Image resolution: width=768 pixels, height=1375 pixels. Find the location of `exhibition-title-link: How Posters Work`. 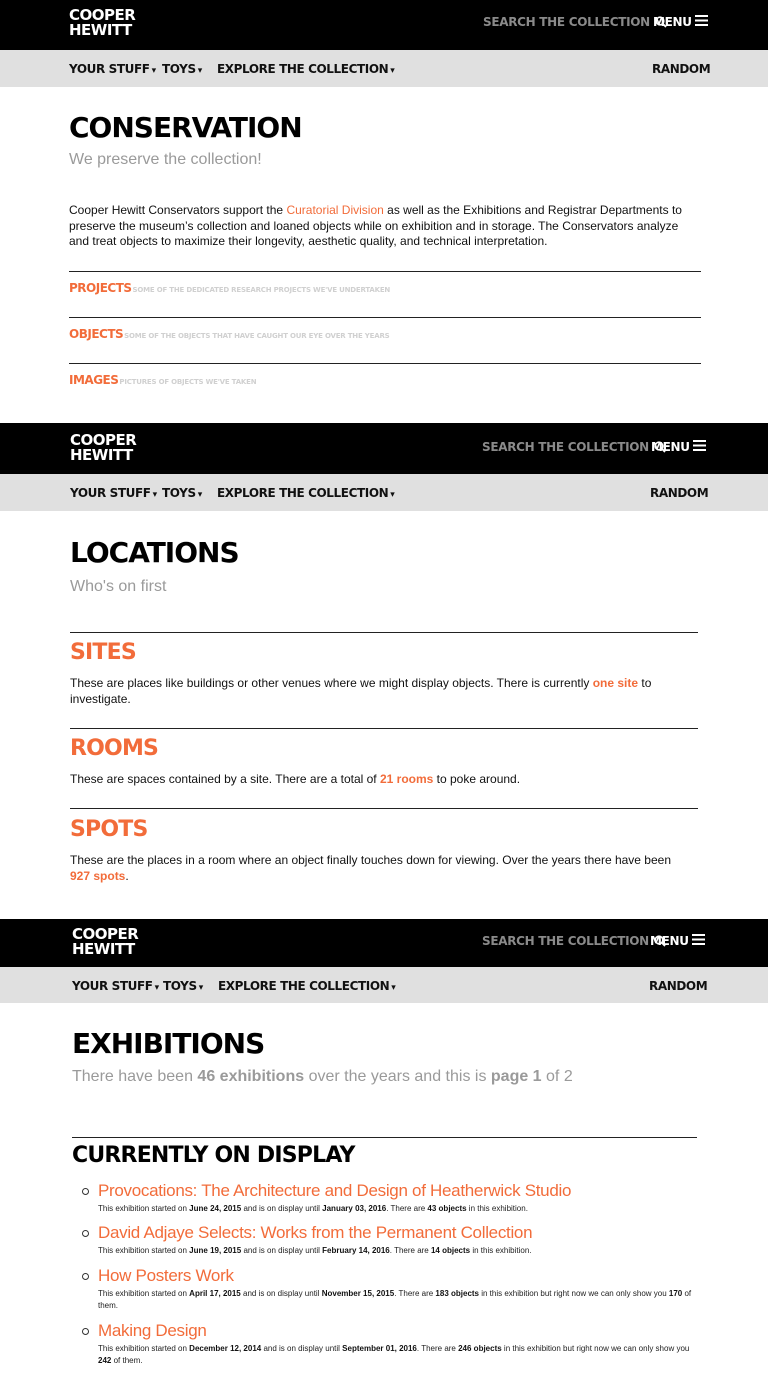

exhibition-title-link: How Posters Work is located at coordinates (166, 1276).